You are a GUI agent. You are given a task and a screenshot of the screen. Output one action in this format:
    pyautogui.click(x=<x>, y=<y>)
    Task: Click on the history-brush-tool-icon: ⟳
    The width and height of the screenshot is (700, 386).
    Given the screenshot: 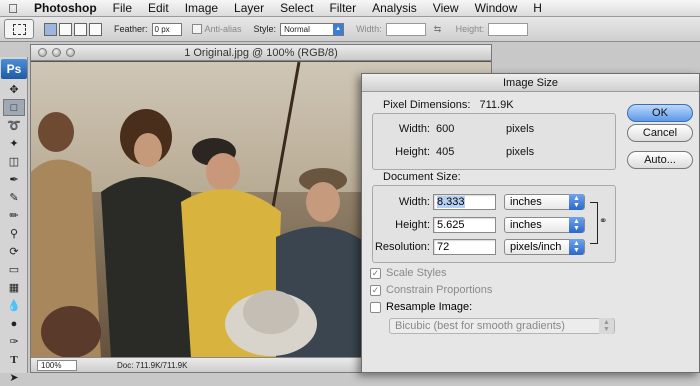 What is the action you would take?
    pyautogui.click(x=14, y=251)
    